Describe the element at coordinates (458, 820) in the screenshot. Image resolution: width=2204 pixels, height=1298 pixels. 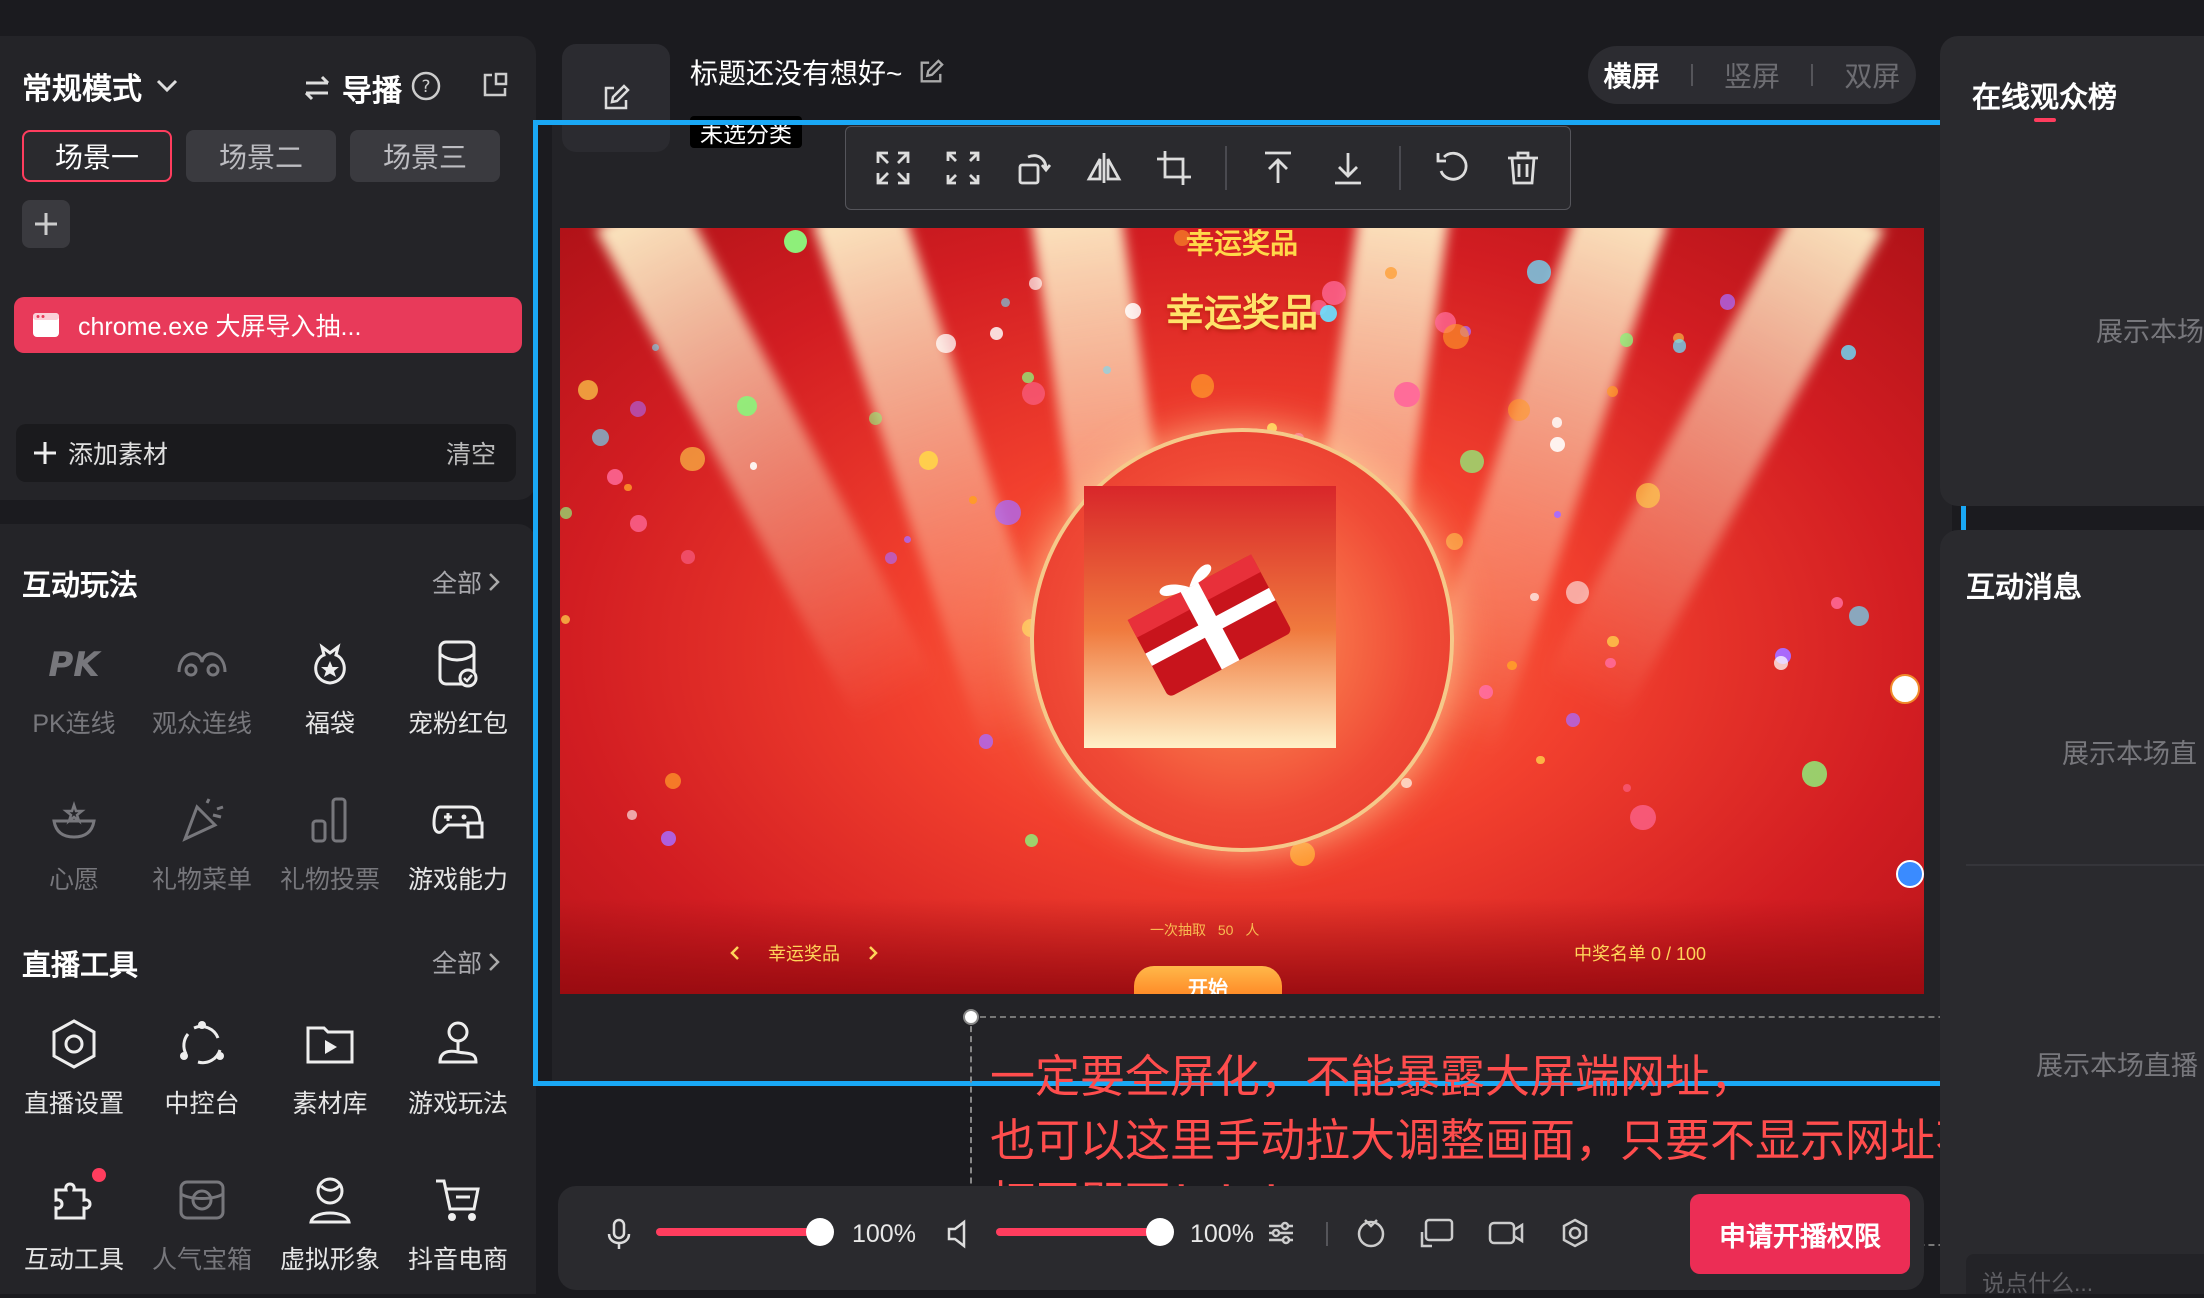
I see `gamepad-icon` at that location.